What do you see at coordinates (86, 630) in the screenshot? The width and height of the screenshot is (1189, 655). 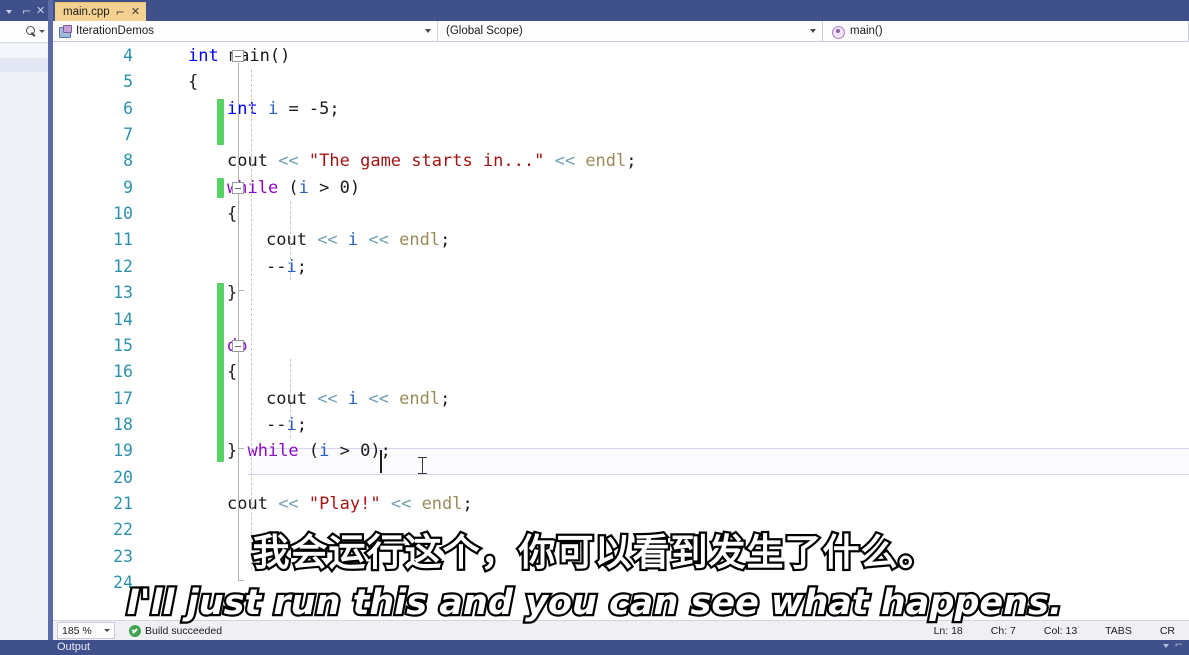 I see `zoom-level-dropdown: 185 %` at bounding box center [86, 630].